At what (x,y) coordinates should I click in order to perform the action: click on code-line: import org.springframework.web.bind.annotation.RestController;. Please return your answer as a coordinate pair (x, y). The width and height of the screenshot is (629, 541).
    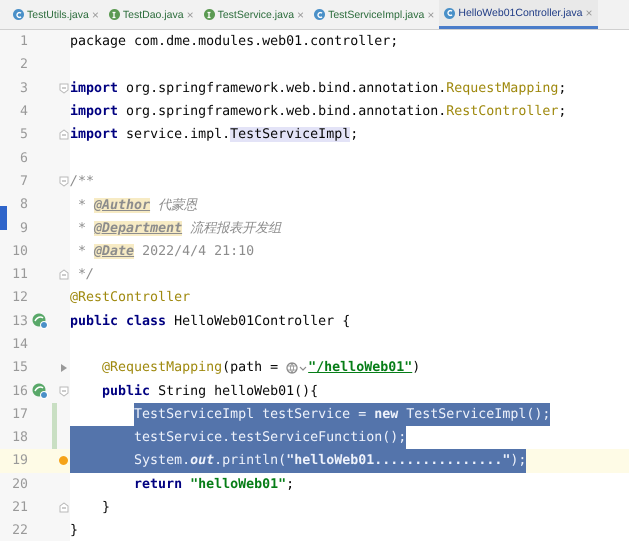
    Looking at the image, I should click on (318, 112).